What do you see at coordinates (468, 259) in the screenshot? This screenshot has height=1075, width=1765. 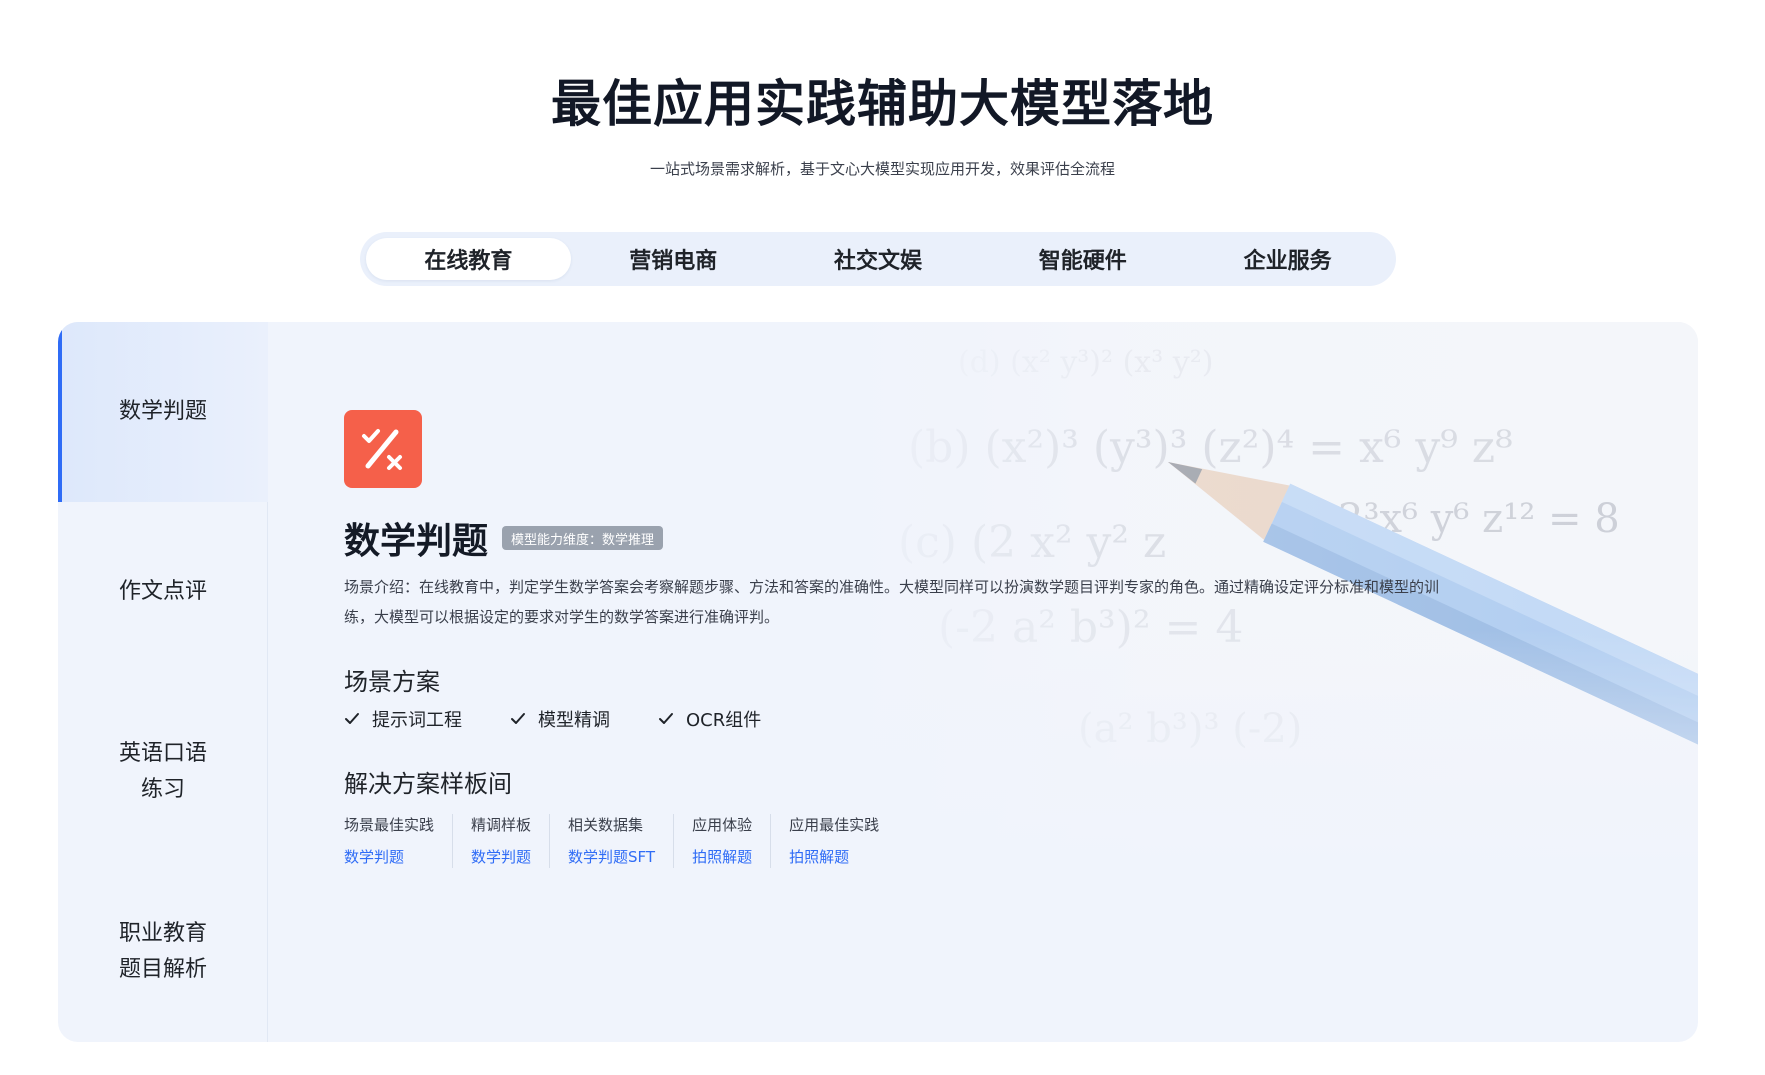 I see `tab-online-education: 在线教育` at bounding box center [468, 259].